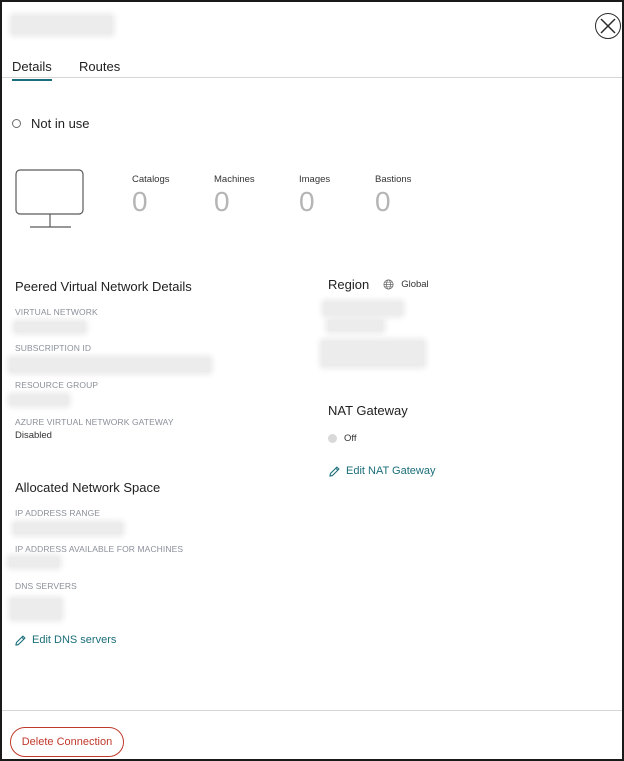  What do you see at coordinates (368, 410) in the screenshot?
I see `nat-gateway-title: NAT Gateway` at bounding box center [368, 410].